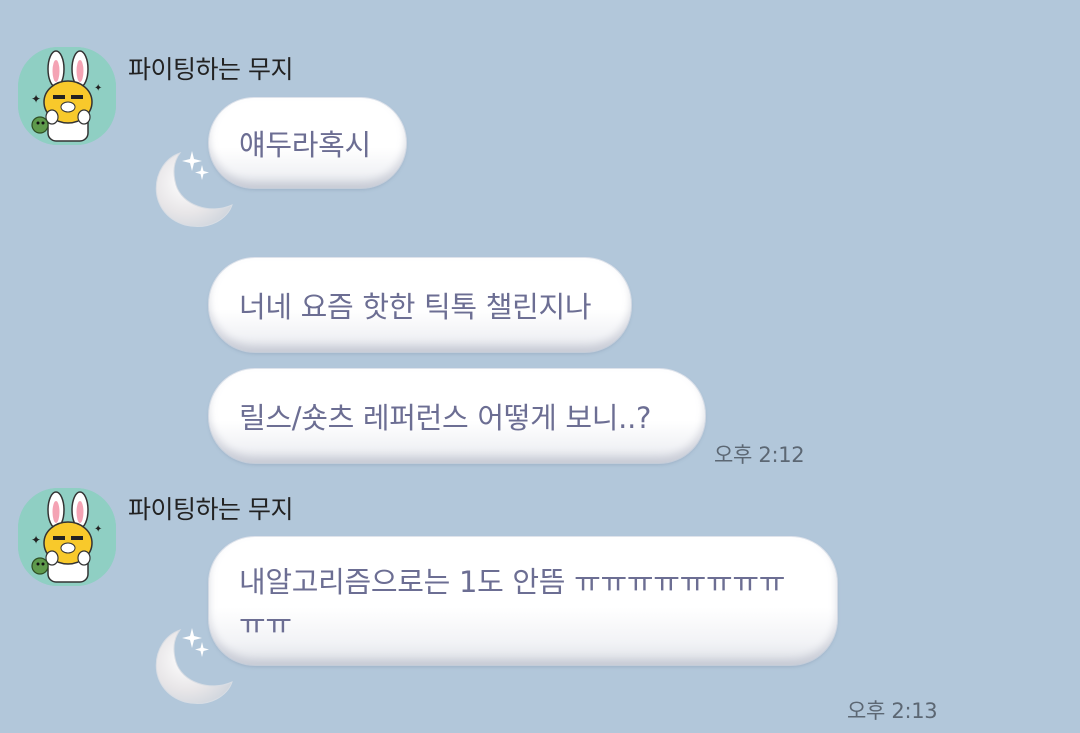 This screenshot has width=1080, height=733. Describe the element at coordinates (512, 603) in the screenshot. I see `message-text: 내알고리즘으로는 1도 안뜸 ㅠㅠㅠㅠㅠㅠㅠㅠㅠㅠ` at that location.